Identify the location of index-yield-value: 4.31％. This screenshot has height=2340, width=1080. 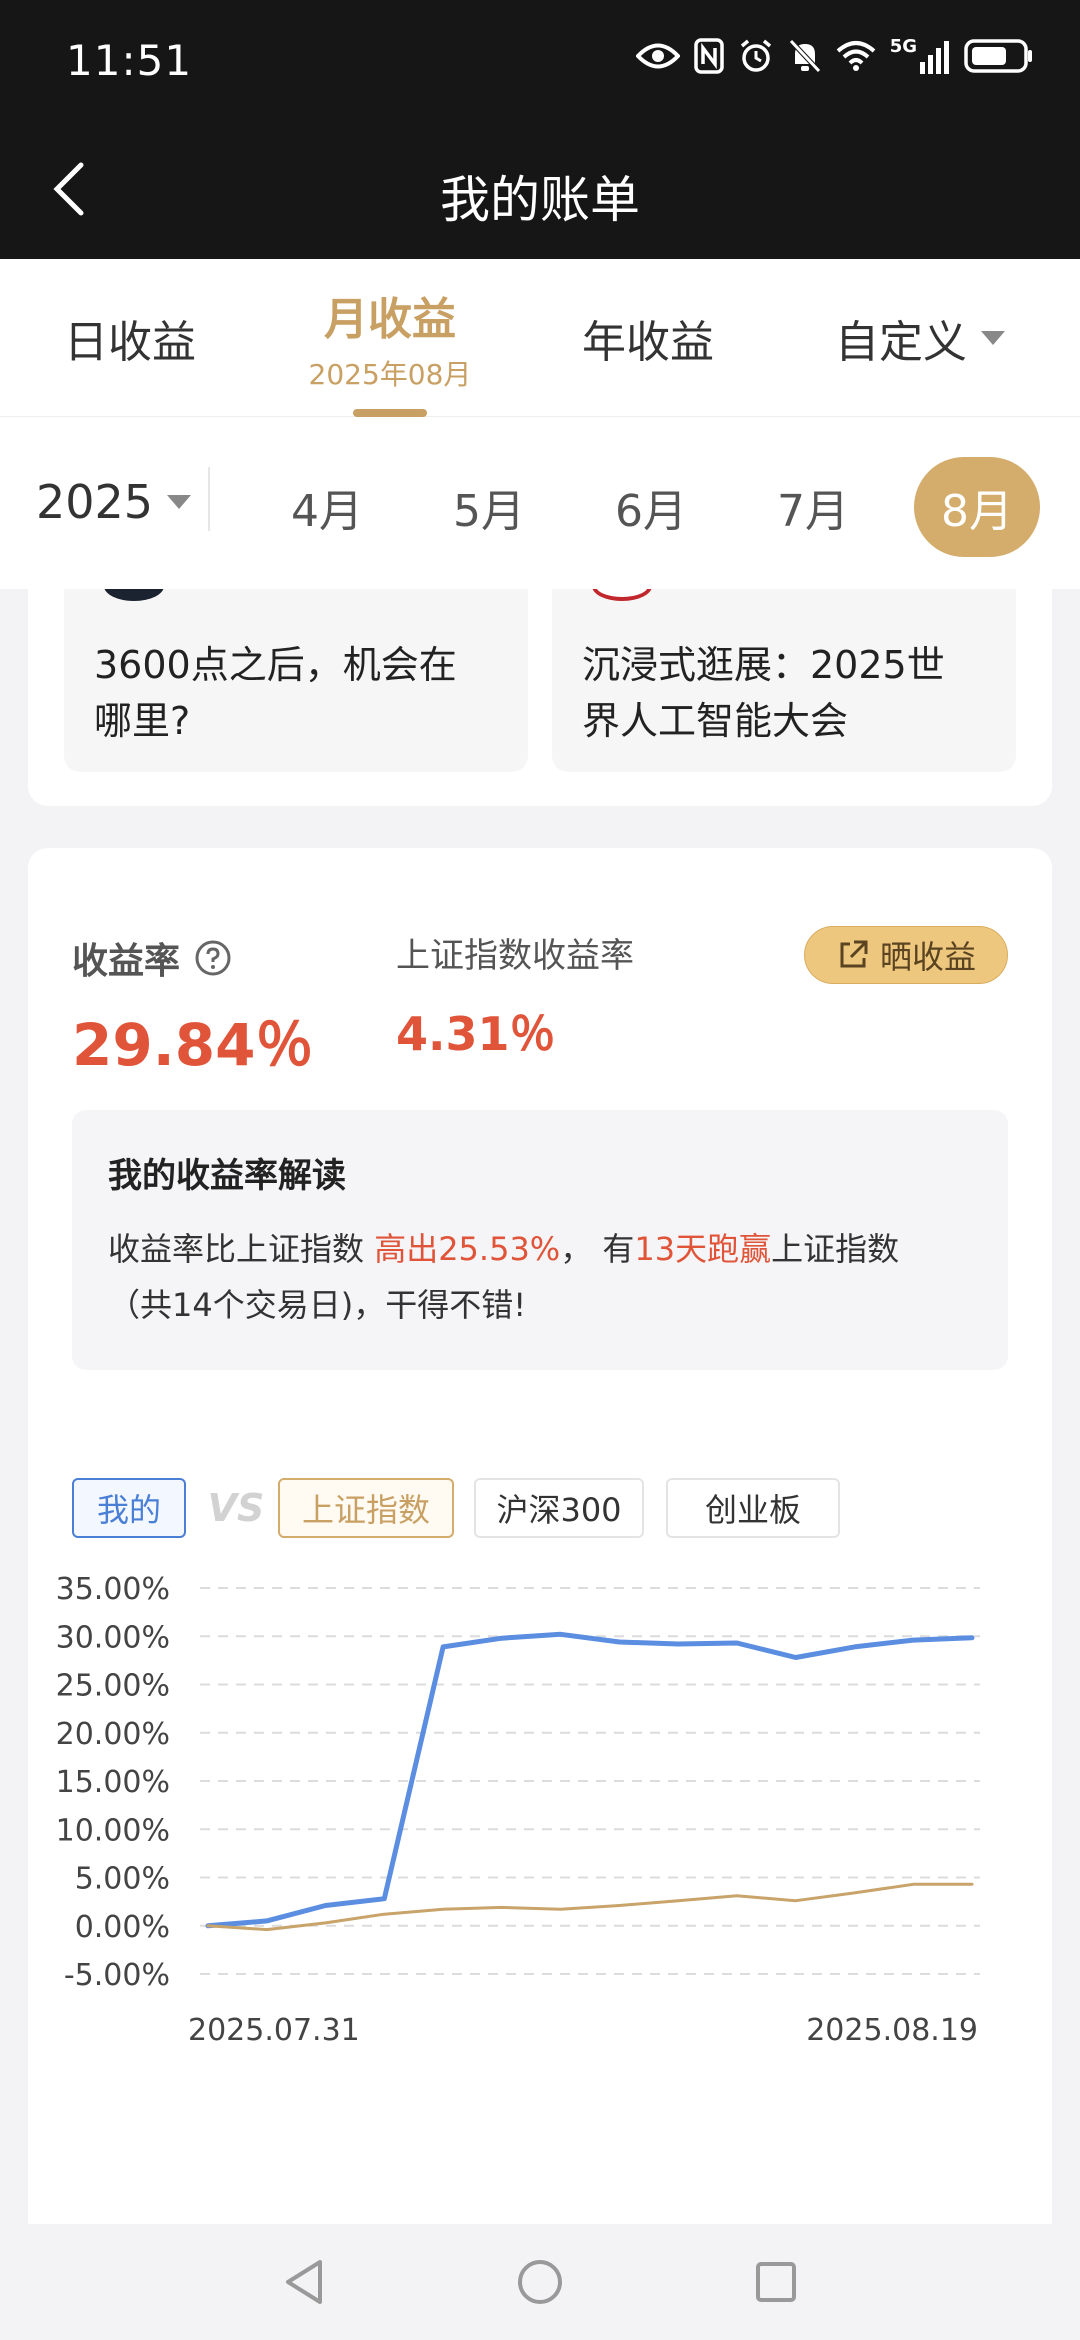
(476, 1034).